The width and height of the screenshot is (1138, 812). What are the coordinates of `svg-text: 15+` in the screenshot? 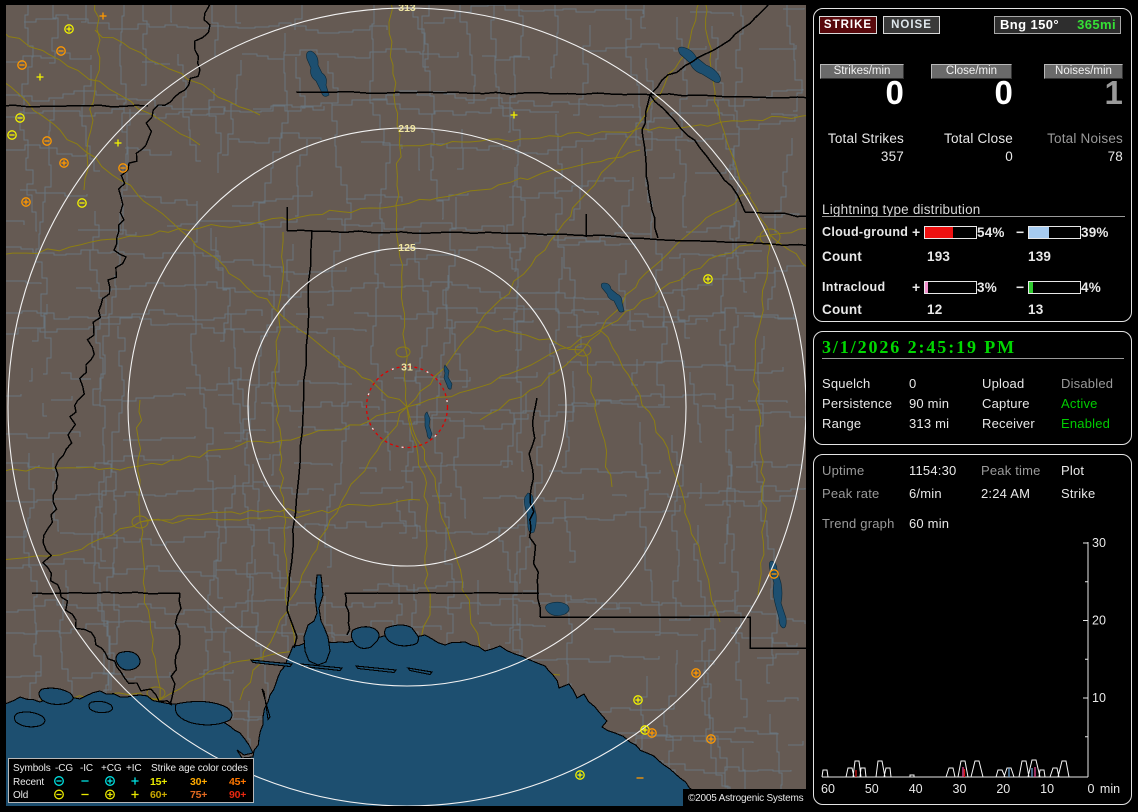 It's located at (158, 782).